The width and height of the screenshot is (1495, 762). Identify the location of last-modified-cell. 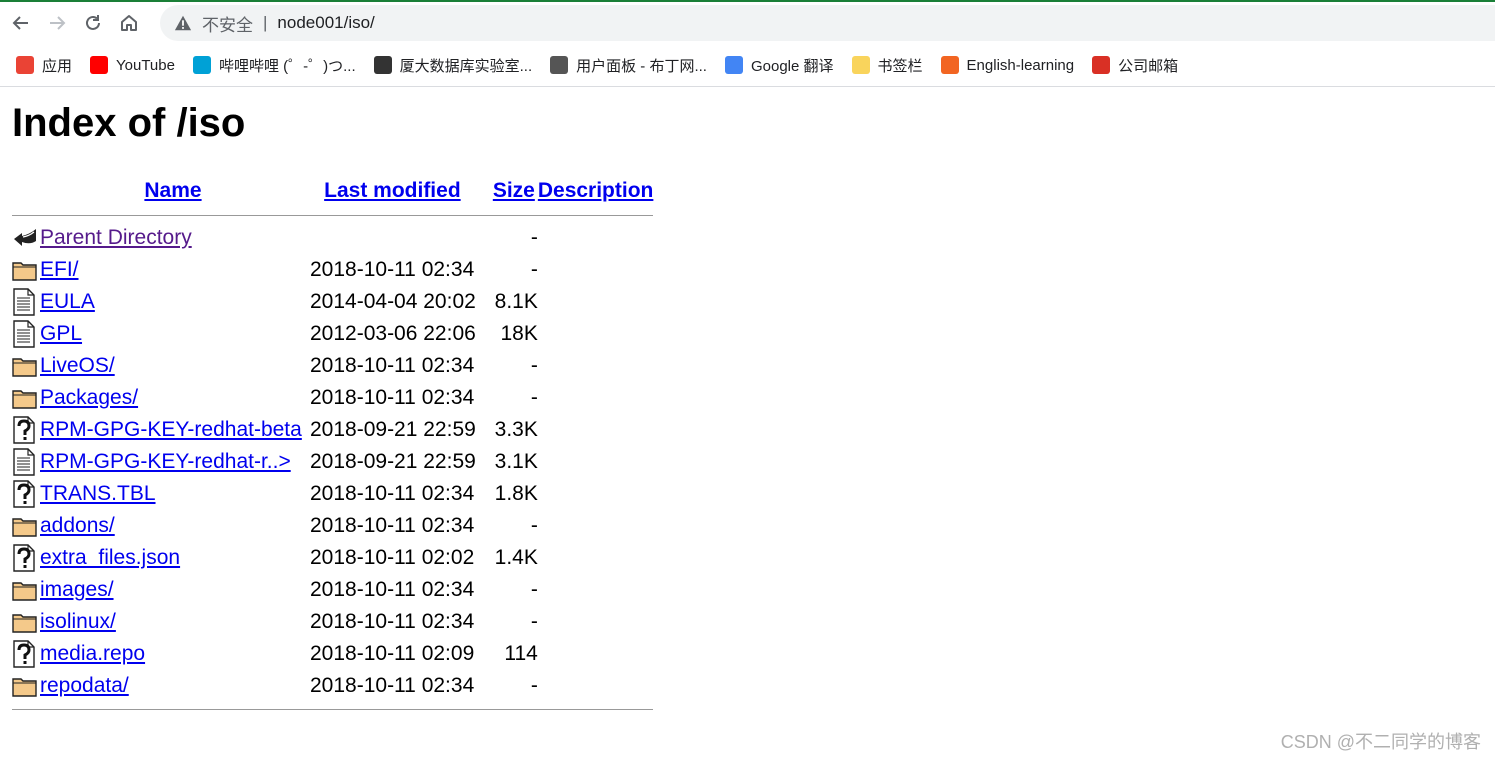
(392, 238).